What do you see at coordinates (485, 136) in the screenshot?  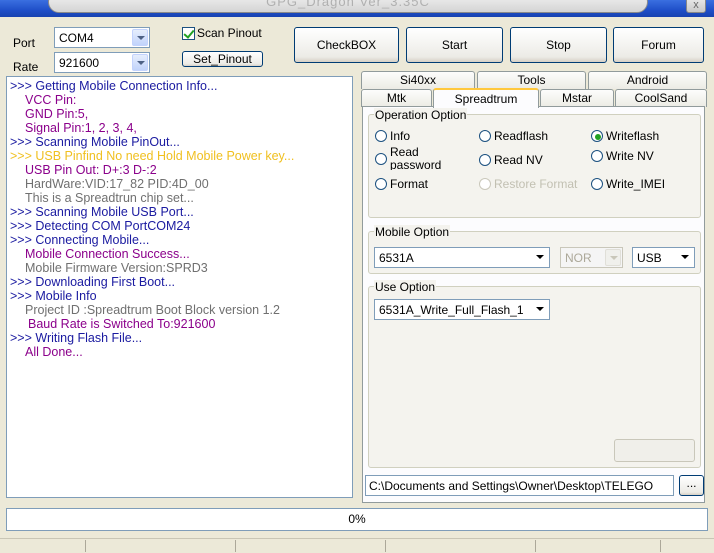 I see `radio-readflash` at bounding box center [485, 136].